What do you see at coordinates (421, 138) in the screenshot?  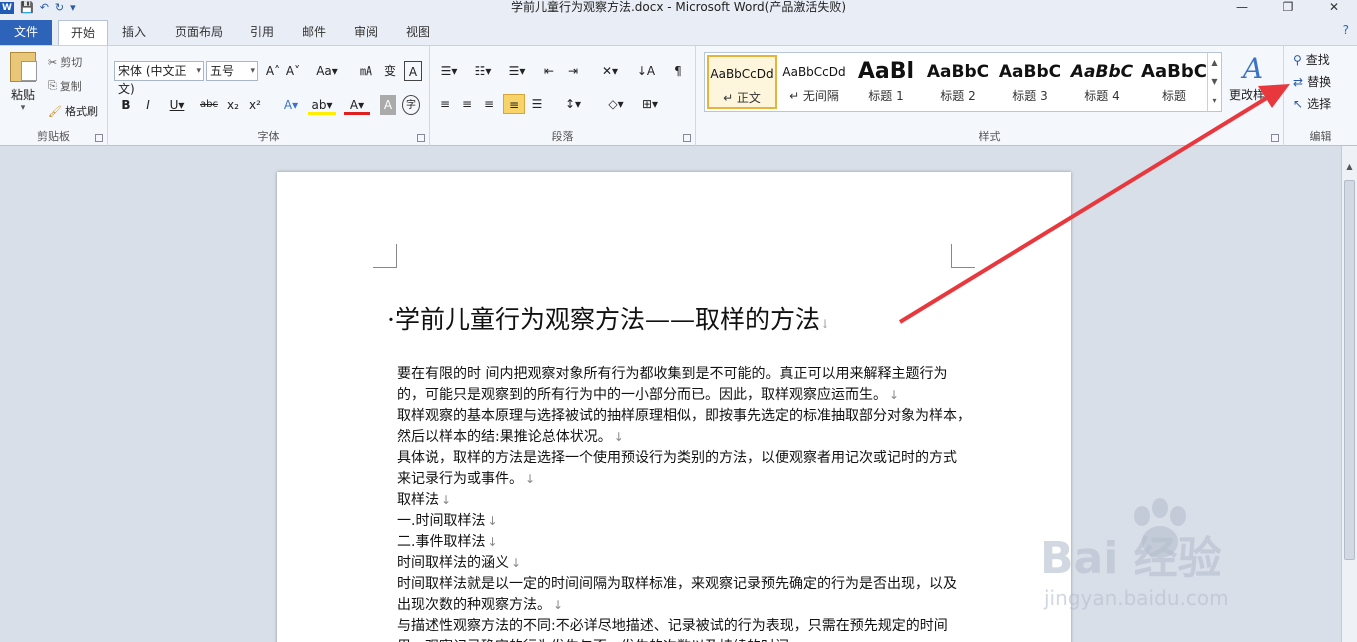 I see `font-launcher-icon` at bounding box center [421, 138].